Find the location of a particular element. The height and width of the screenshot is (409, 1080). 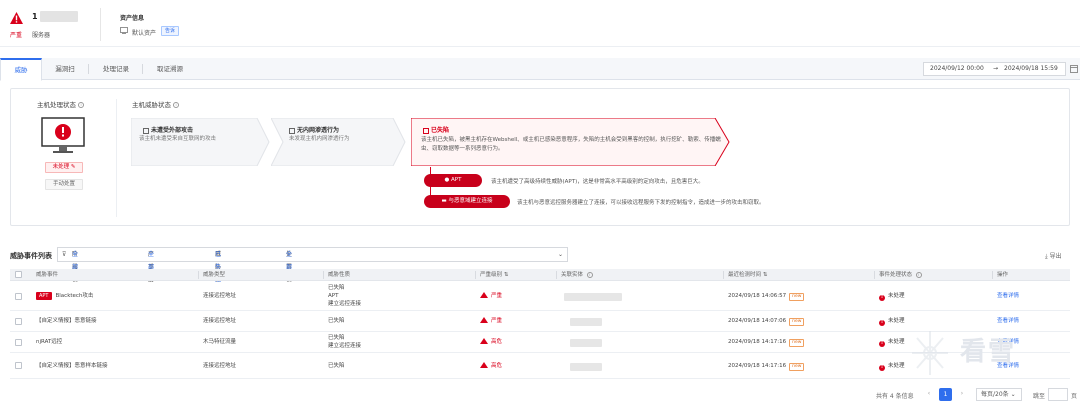

event-type: 木马特征流量 is located at coordinates (220, 342).